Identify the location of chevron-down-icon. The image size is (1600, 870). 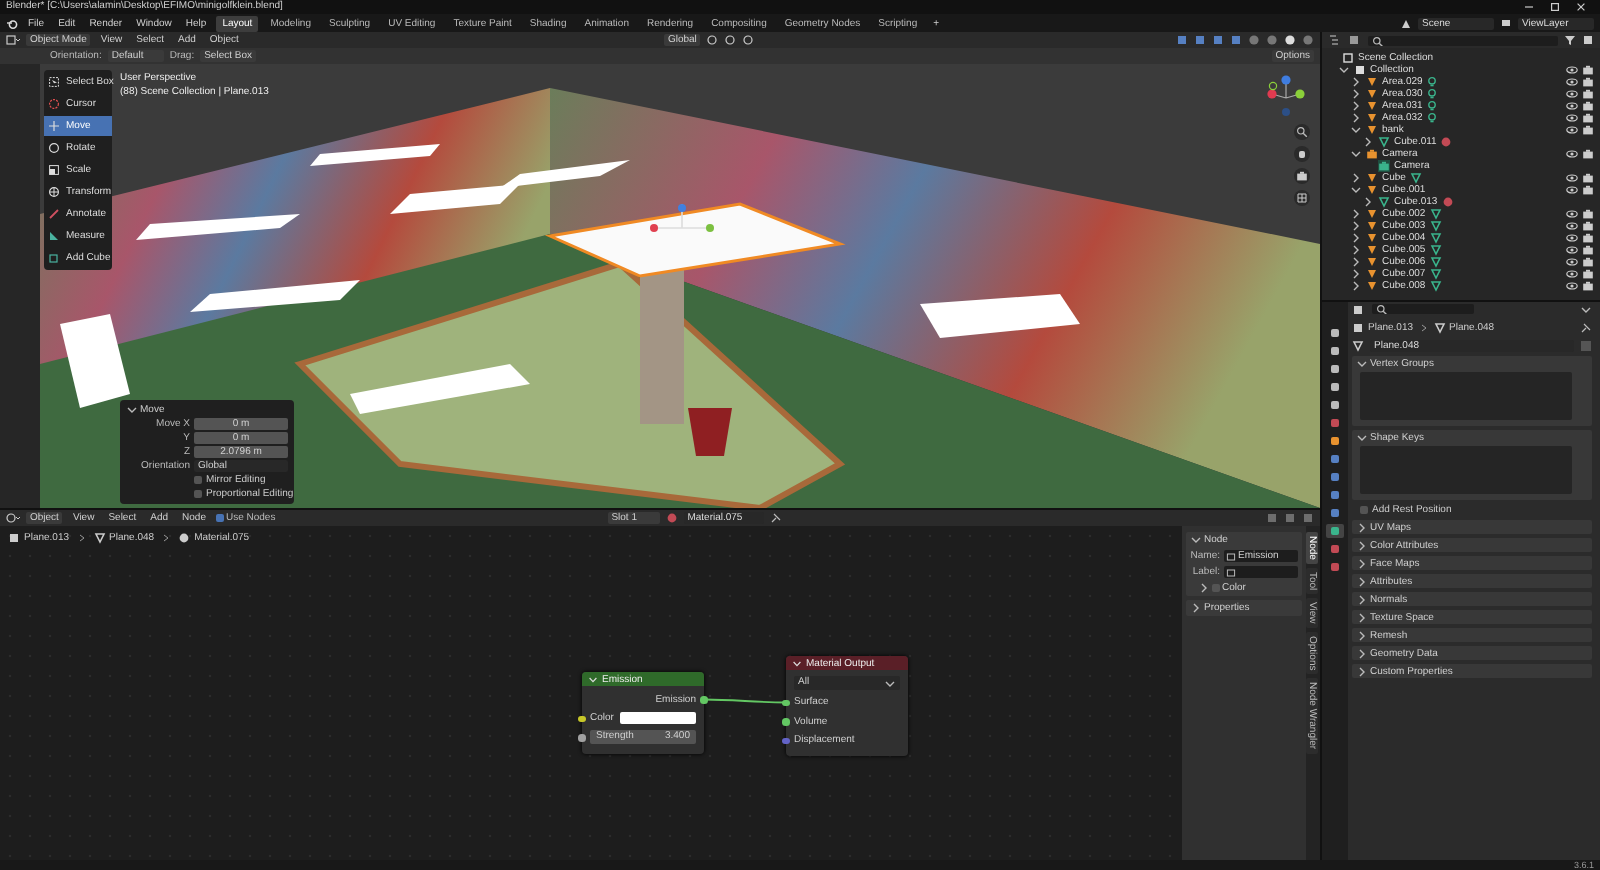
(890, 683).